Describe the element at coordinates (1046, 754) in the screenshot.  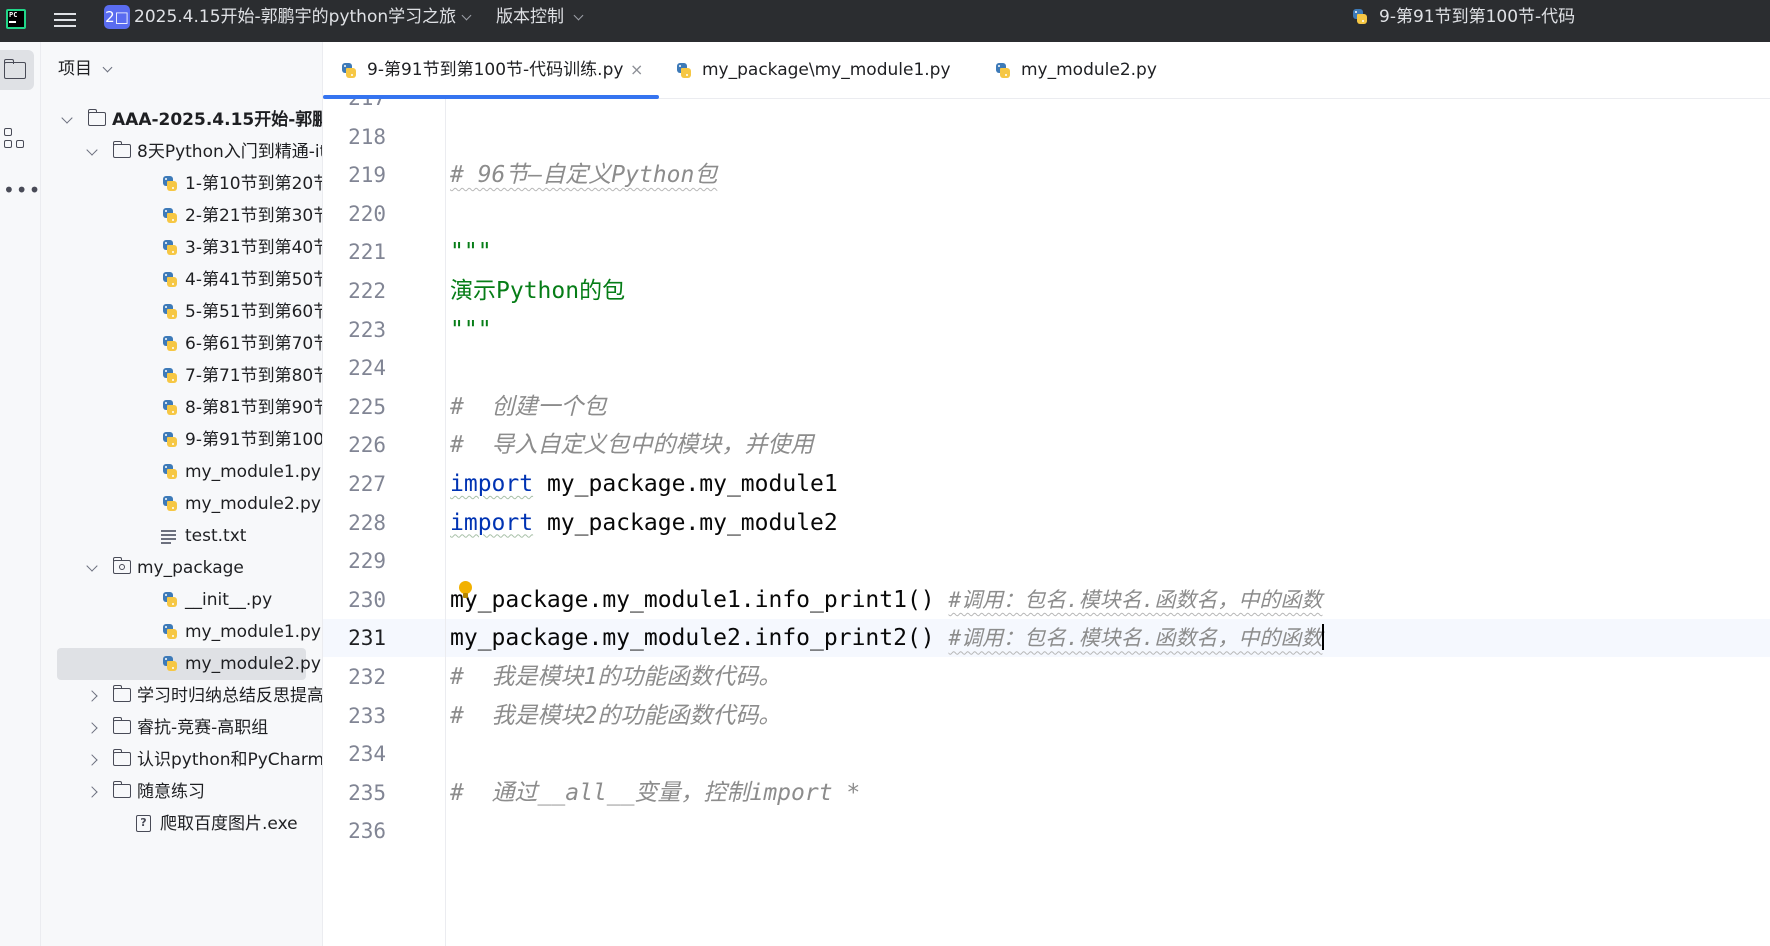
I see `code-line: 234` at that location.